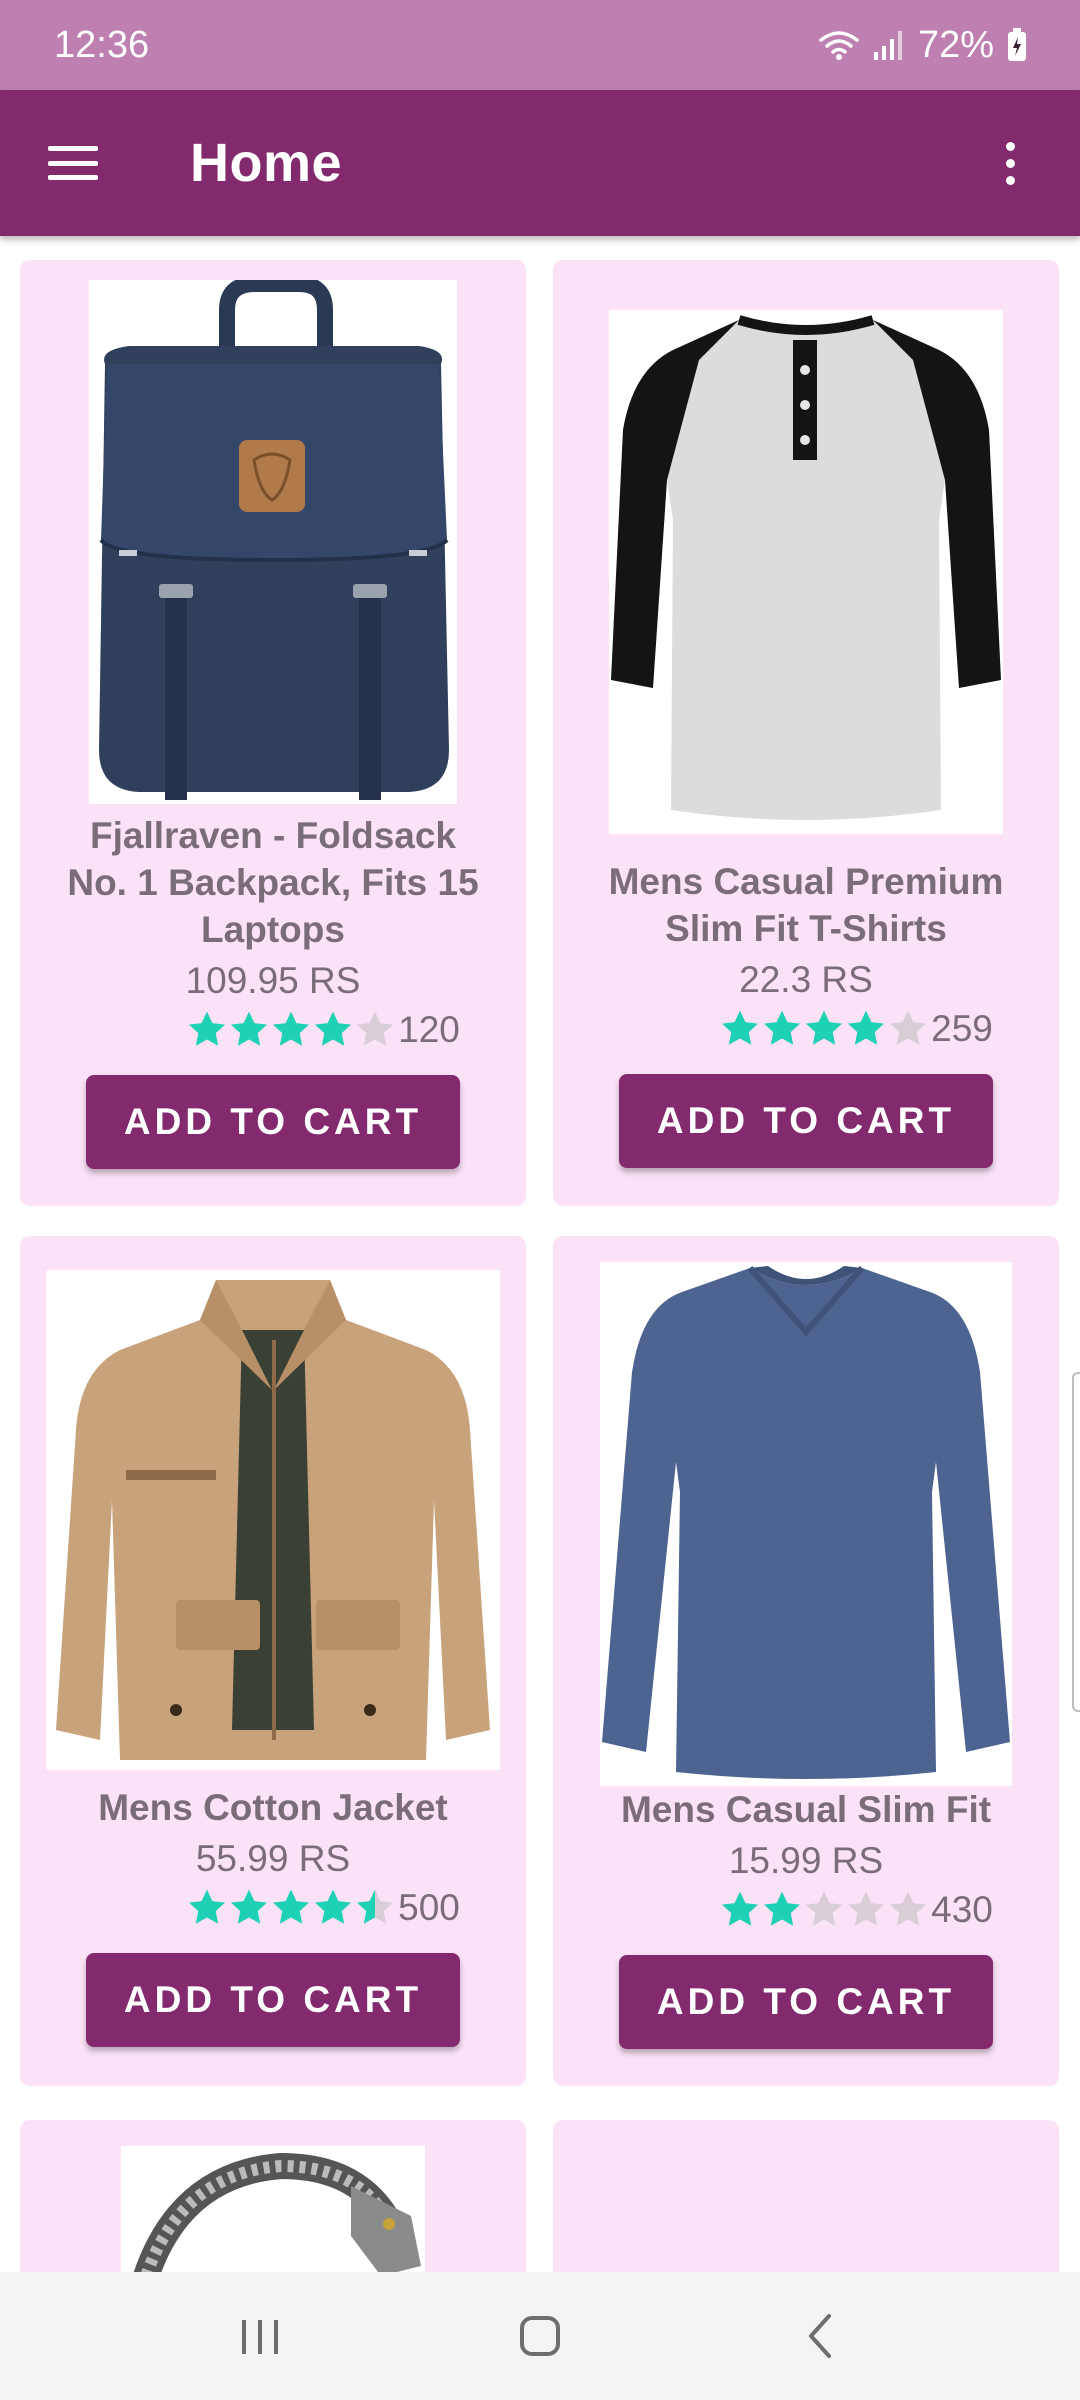  I want to click on home-button, so click(540, 2336).